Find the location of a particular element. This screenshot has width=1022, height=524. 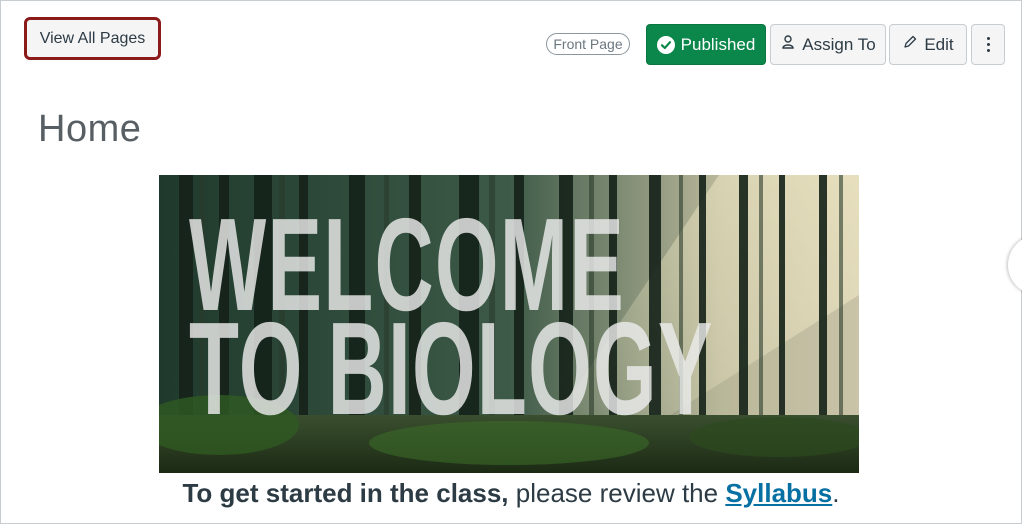

kebab-icon is located at coordinates (988, 44).